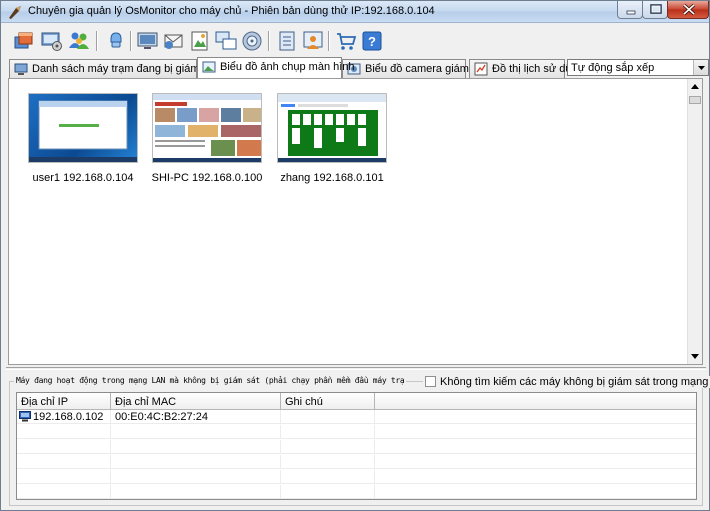  Describe the element at coordinates (695, 100) in the screenshot. I see `scroll-thumb` at that location.